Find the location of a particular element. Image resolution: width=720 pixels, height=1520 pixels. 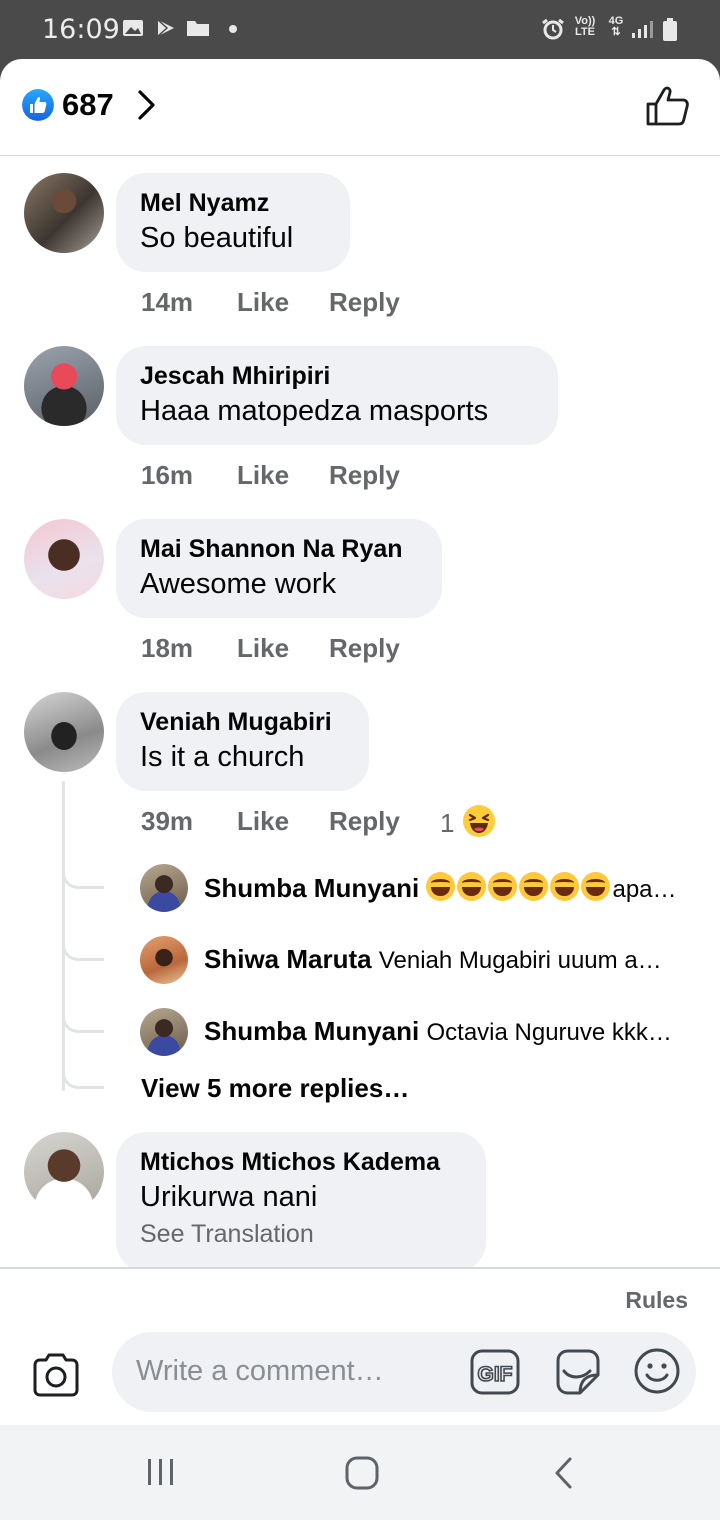

comment-bubble: Veniah Mugabiri Is it a church is located at coordinates (242, 741).